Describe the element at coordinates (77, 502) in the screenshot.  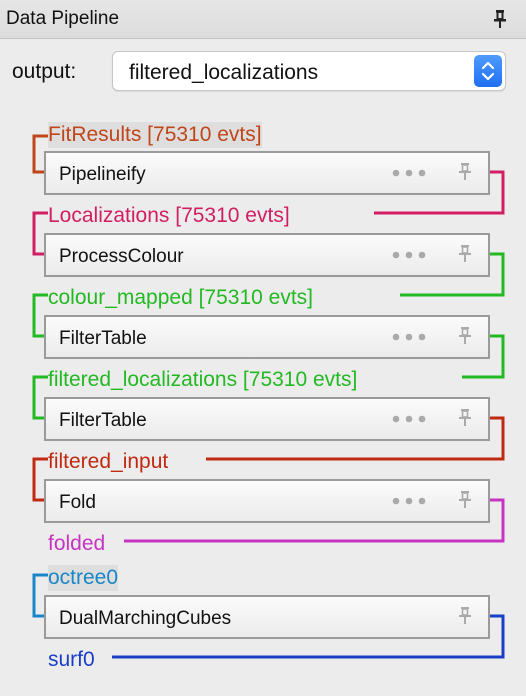
I see `module-label: Fold` at that location.